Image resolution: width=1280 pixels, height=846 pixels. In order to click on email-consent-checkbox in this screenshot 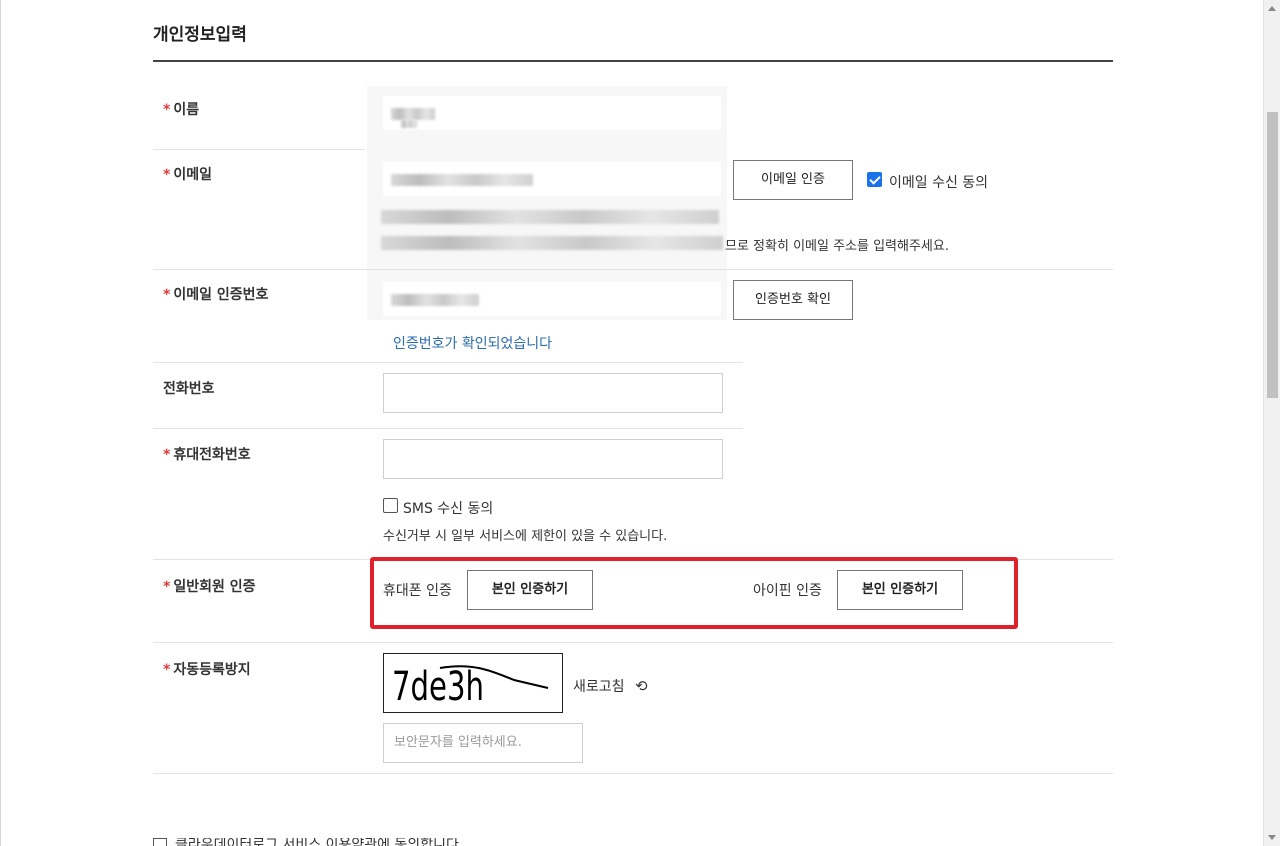, I will do `click(874, 179)`.